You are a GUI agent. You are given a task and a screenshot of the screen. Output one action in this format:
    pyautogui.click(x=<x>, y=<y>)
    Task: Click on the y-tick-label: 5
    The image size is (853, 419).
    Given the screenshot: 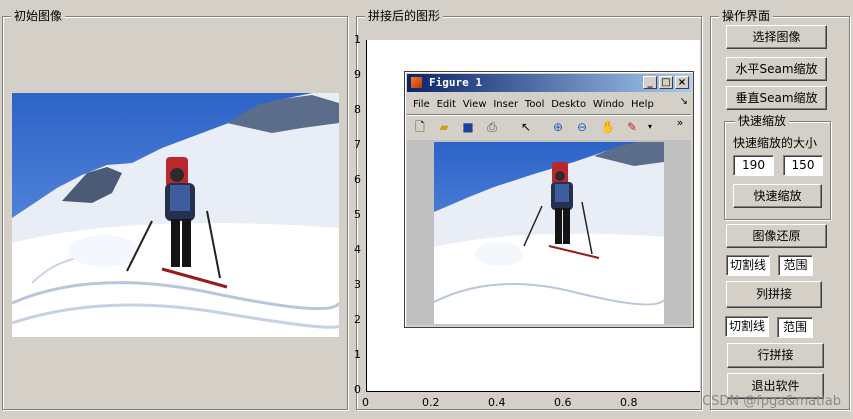 What is the action you would take?
    pyautogui.click(x=357, y=214)
    